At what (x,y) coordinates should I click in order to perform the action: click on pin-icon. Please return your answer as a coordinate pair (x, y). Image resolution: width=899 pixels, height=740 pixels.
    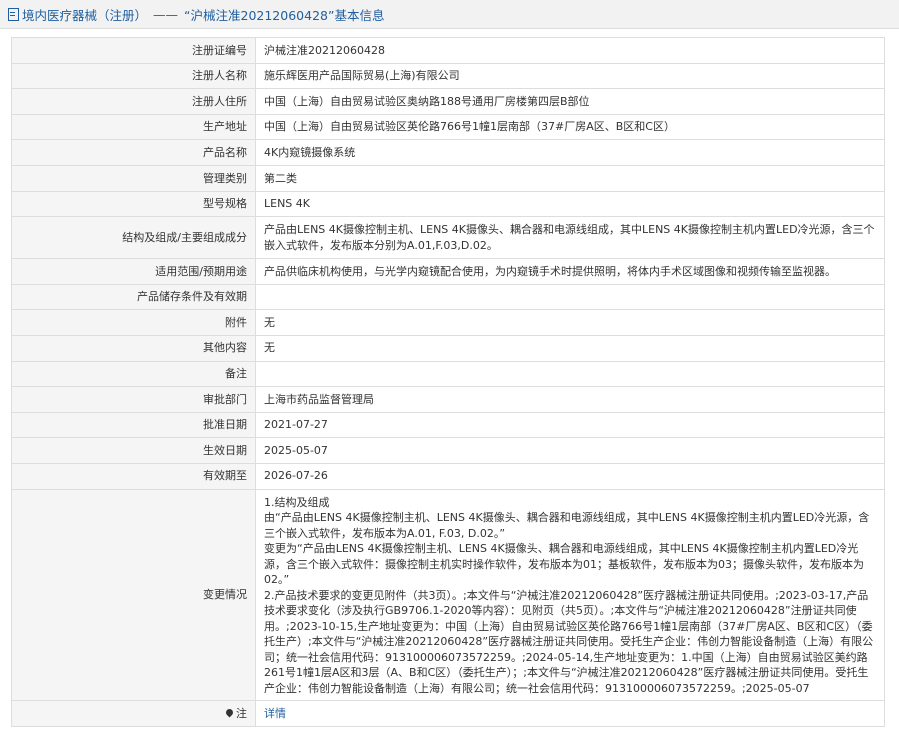
    Looking at the image, I should click on (229, 712).